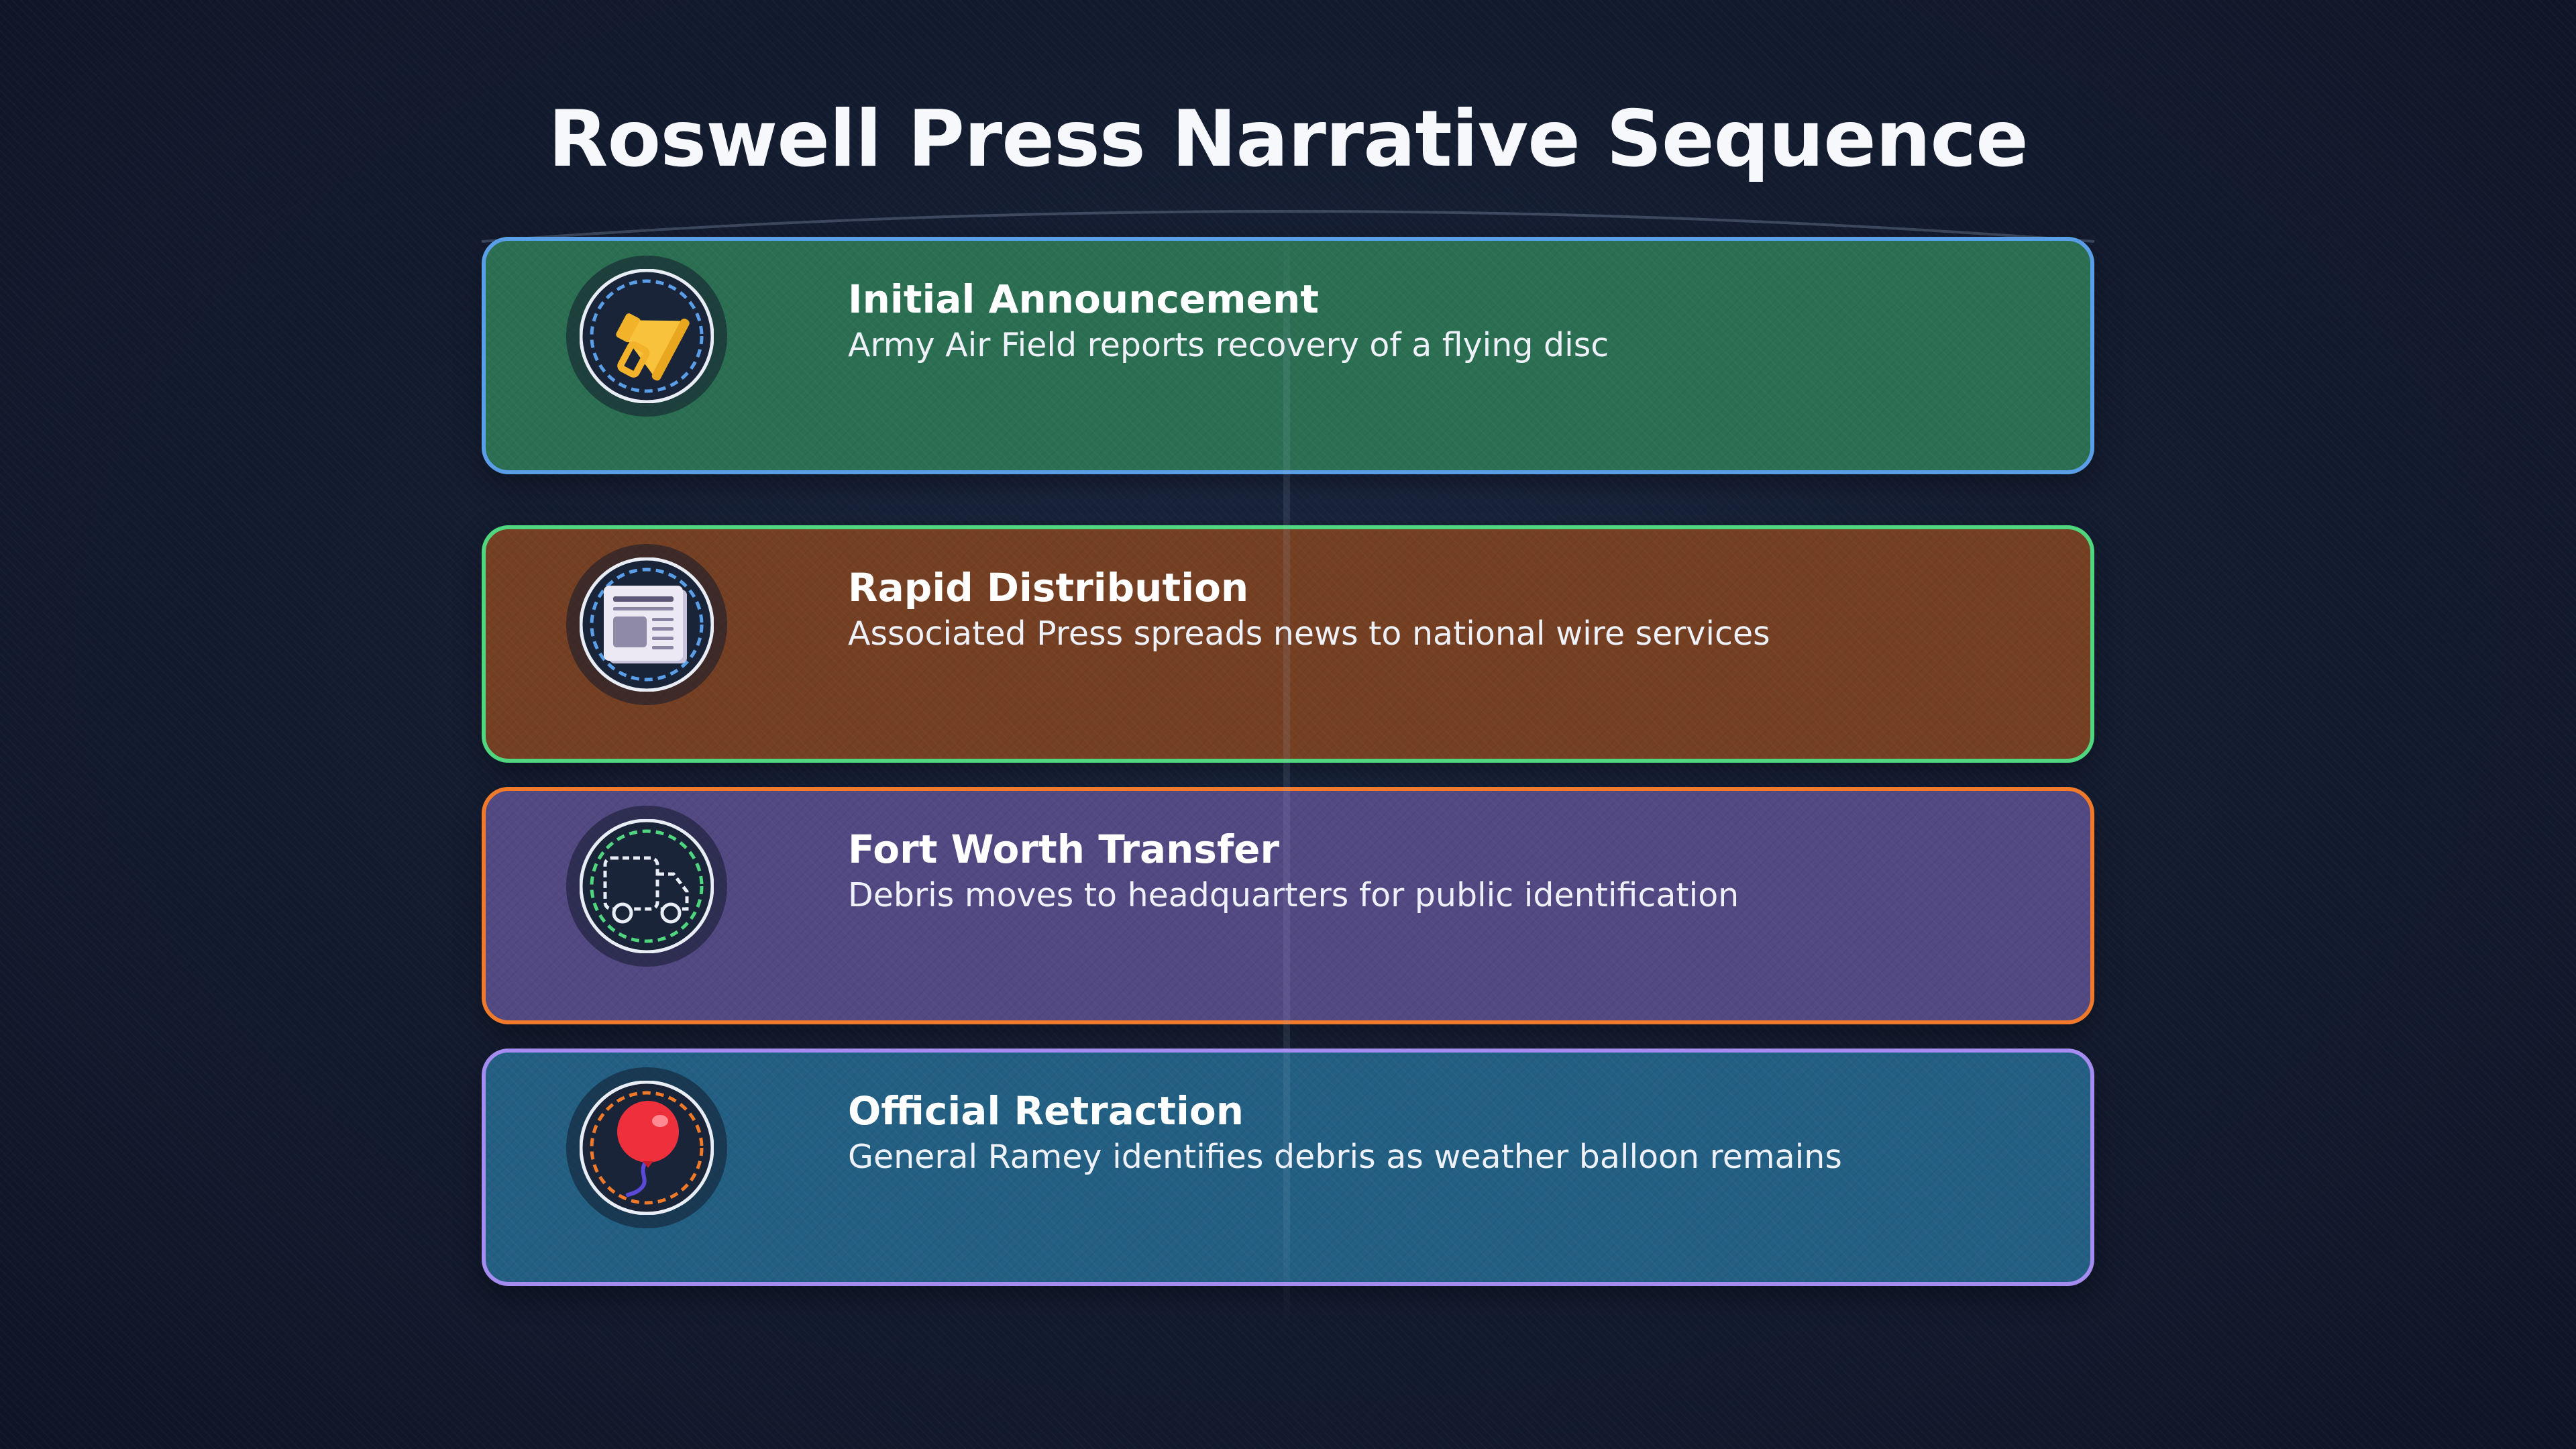 This screenshot has width=2576, height=1449. I want to click on page-title: Roswell Press Narrative Sequence, so click(1288, 139).